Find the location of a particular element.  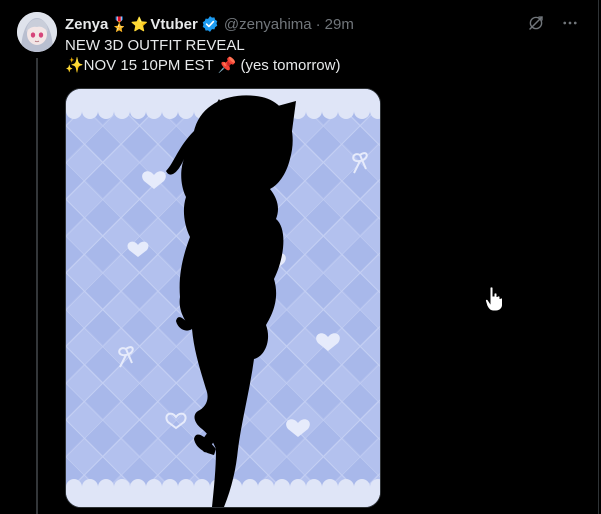

tweet-text-line-2: ✨NOV 15 10PM EST 📌 (yes tomorrow) is located at coordinates (203, 65).